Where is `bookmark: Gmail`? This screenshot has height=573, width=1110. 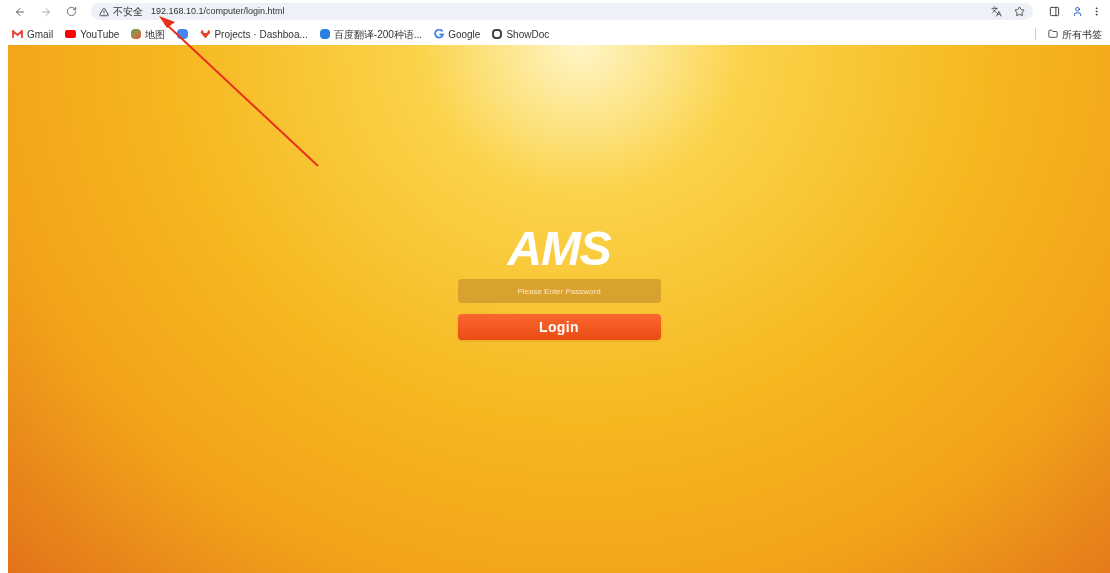
bookmark: Gmail is located at coordinates (33, 34).